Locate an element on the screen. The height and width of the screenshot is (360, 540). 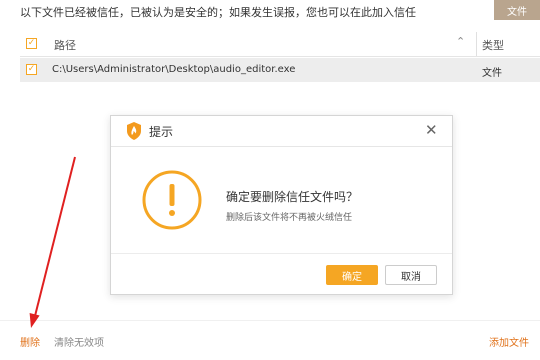
bottom-divider is located at coordinates (270, 320).